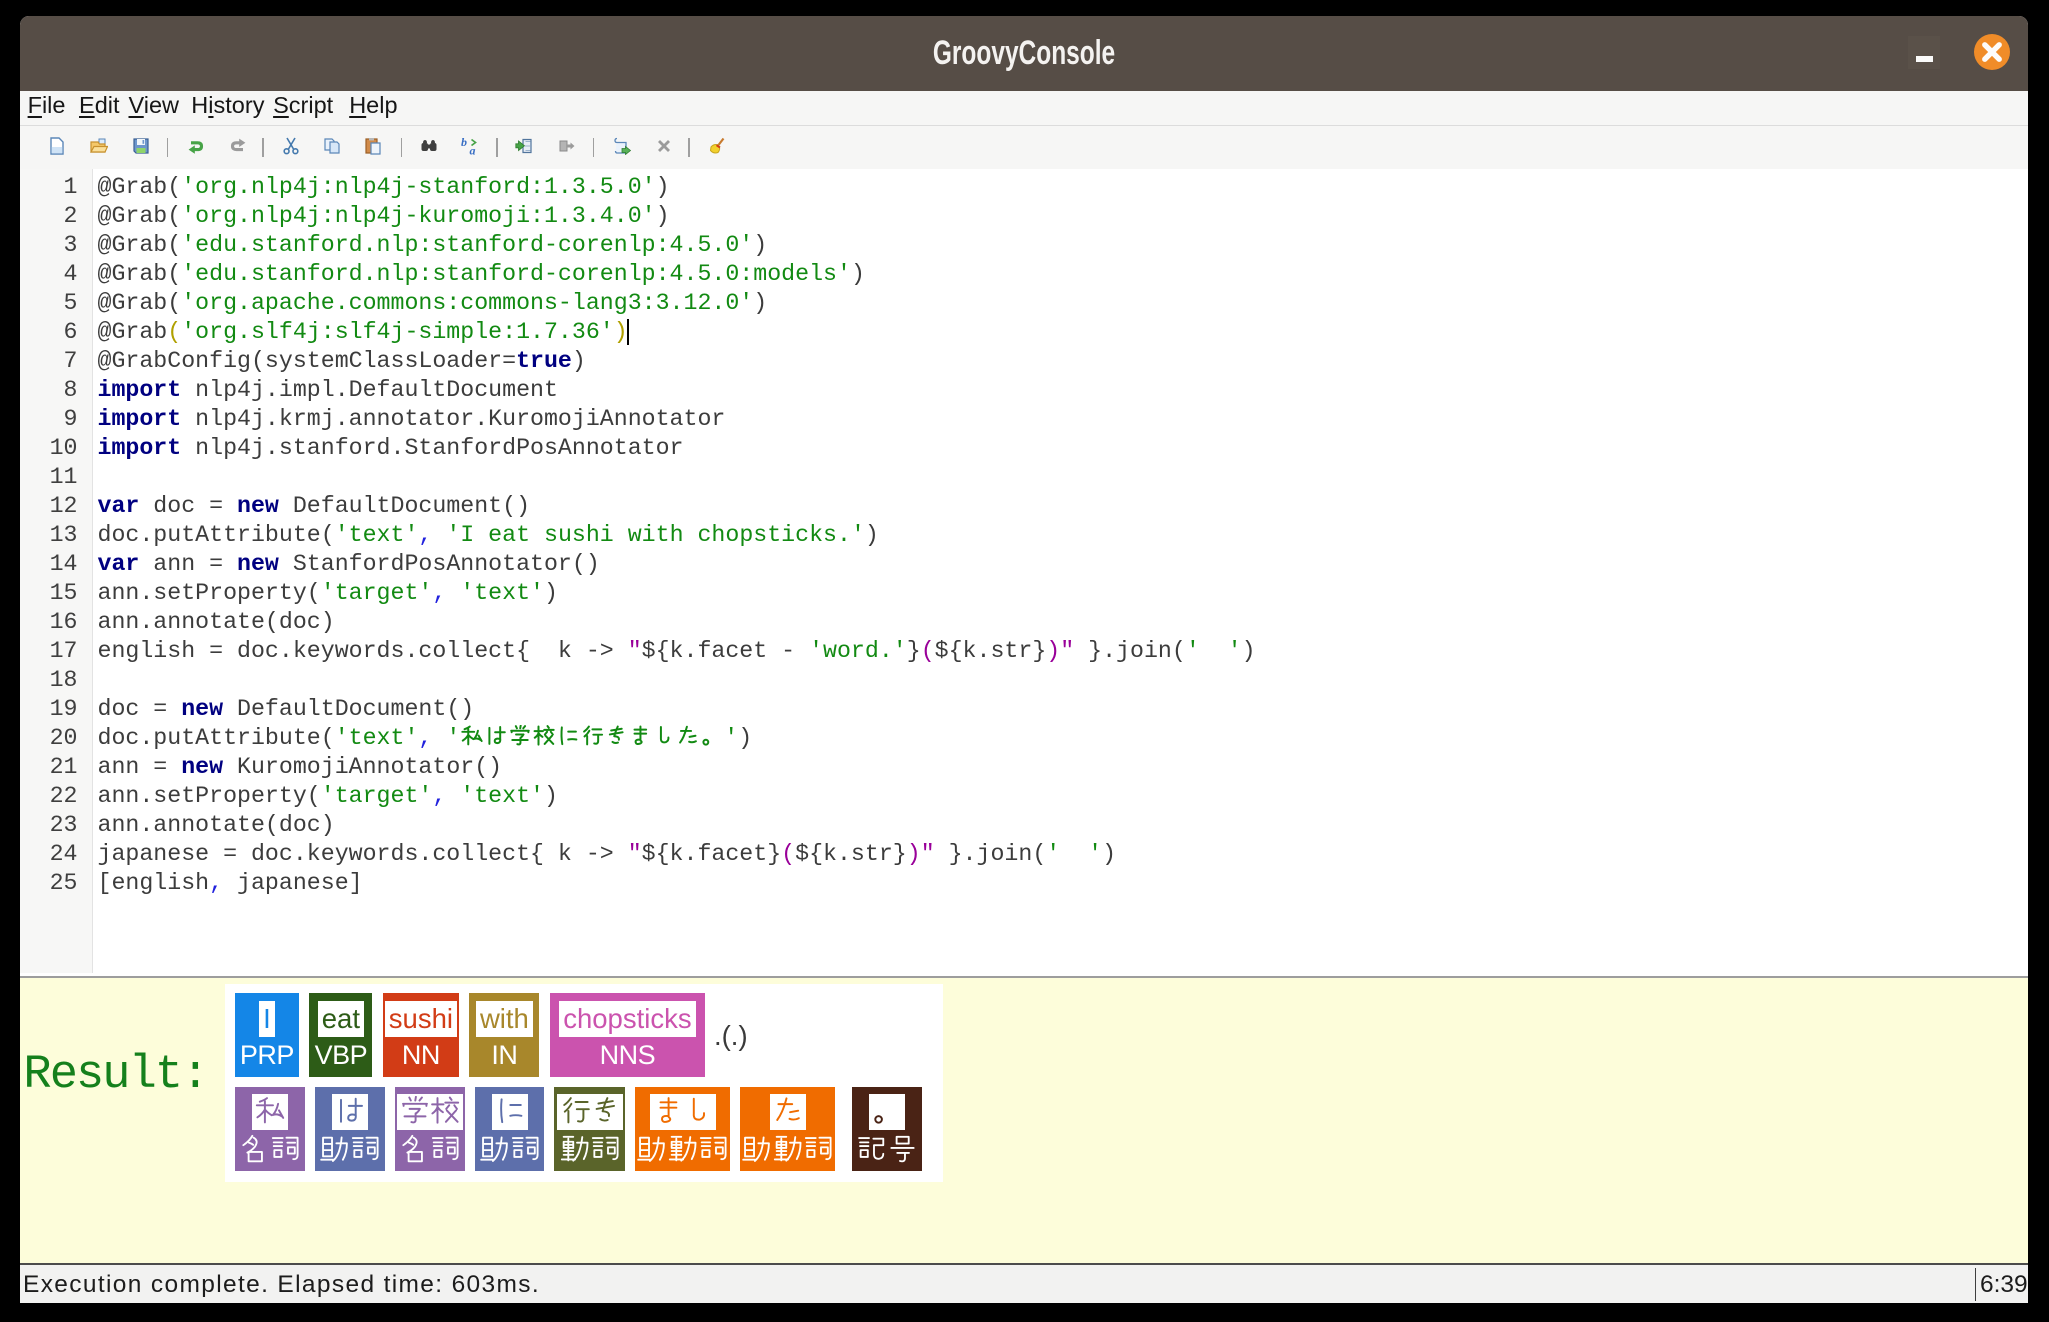 This screenshot has width=2049, height=1322. What do you see at coordinates (464, 143) in the screenshot?
I see `svg-text: b` at bounding box center [464, 143].